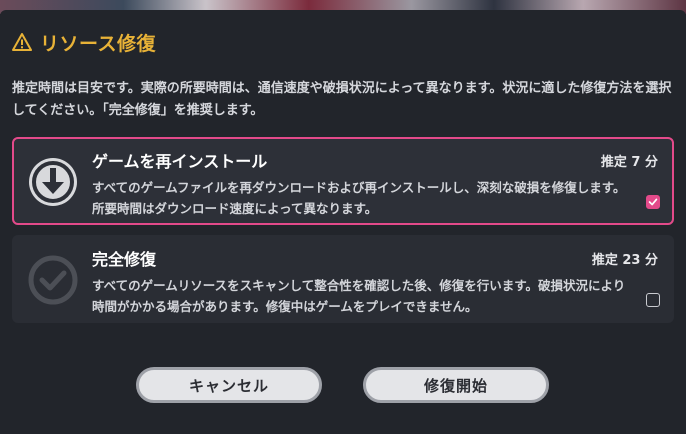 Image resolution: width=686 pixels, height=434 pixels. What do you see at coordinates (98, 43) in the screenshot?
I see `dialog-title: リソース修復` at bounding box center [98, 43].